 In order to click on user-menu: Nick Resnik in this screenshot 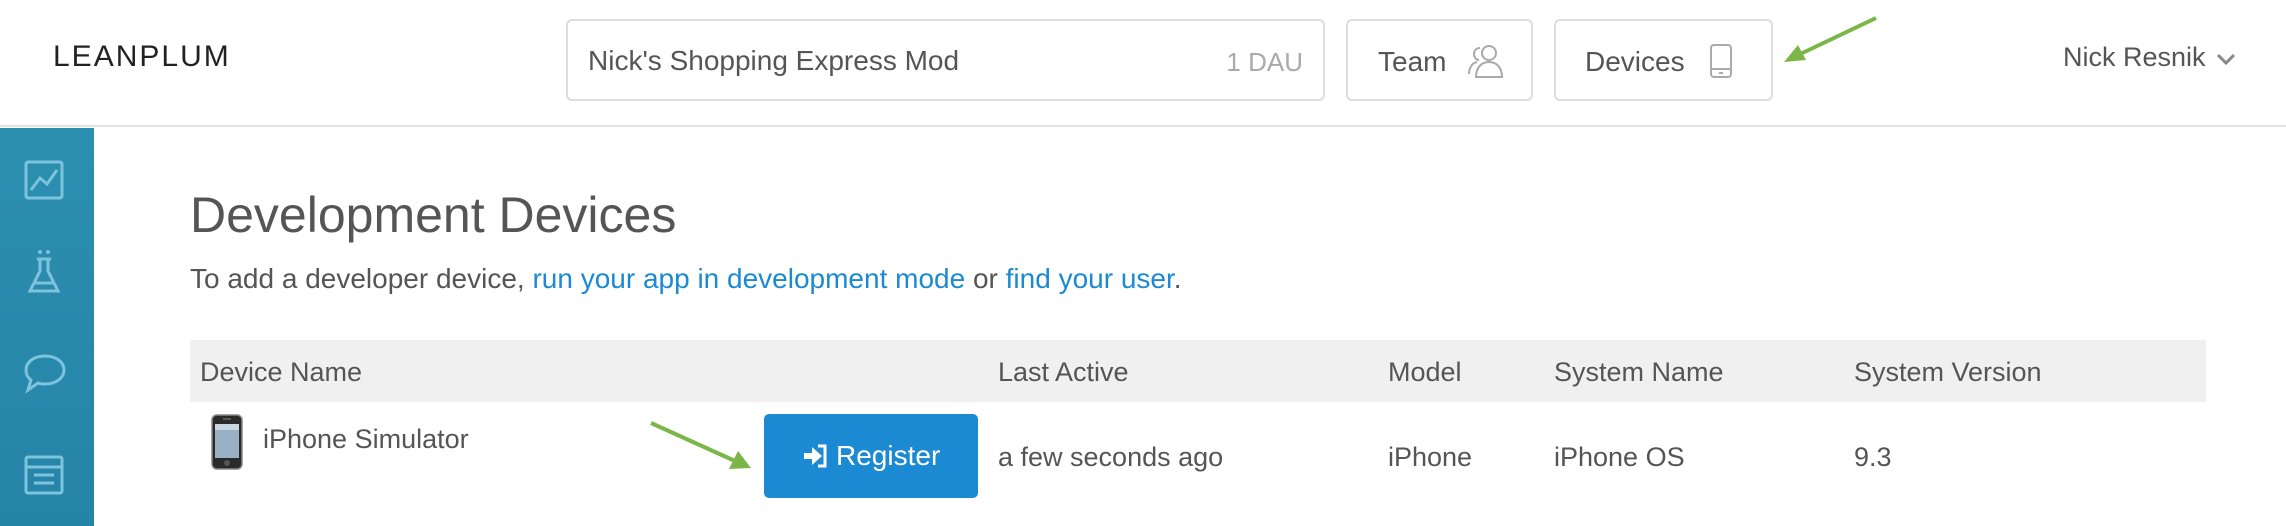, I will do `click(2149, 57)`.